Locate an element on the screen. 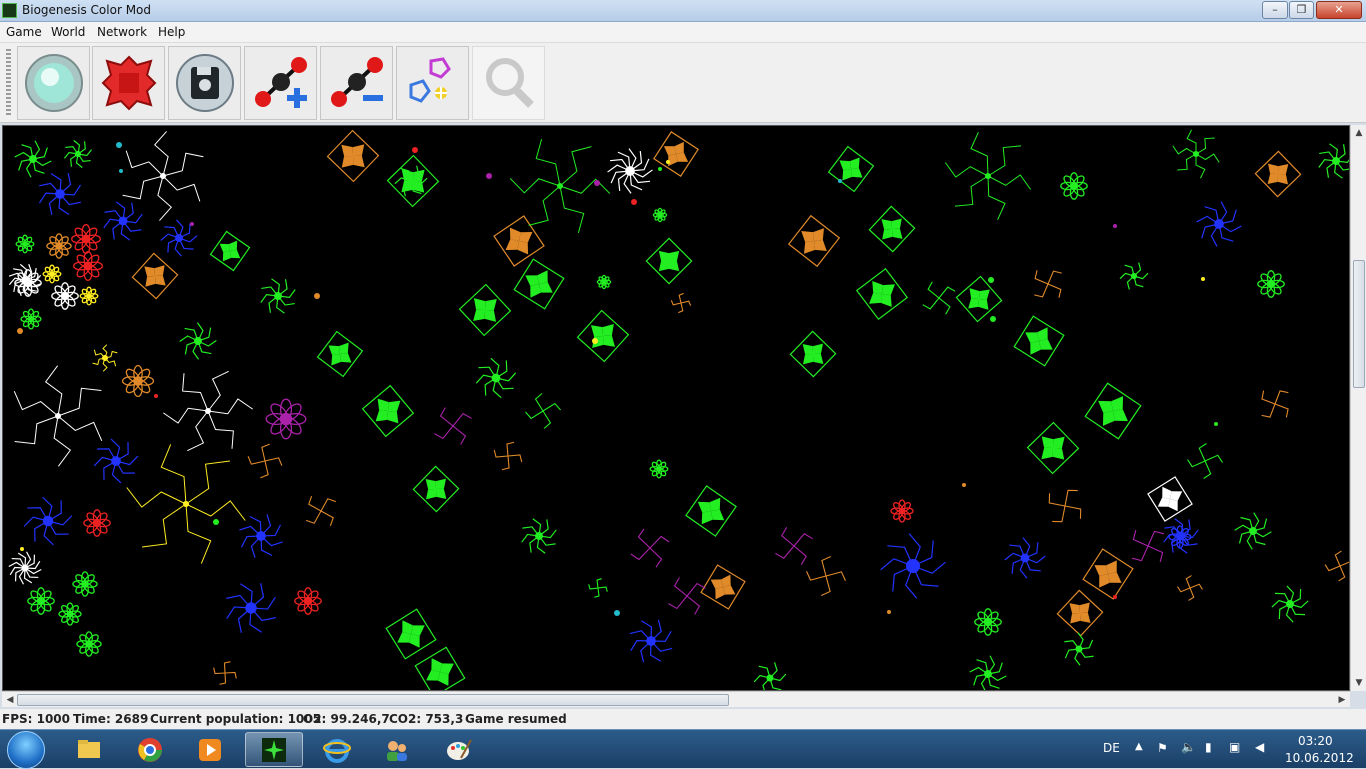 This screenshot has width=1366, height=769. menu-network: Network is located at coordinates (122, 32).